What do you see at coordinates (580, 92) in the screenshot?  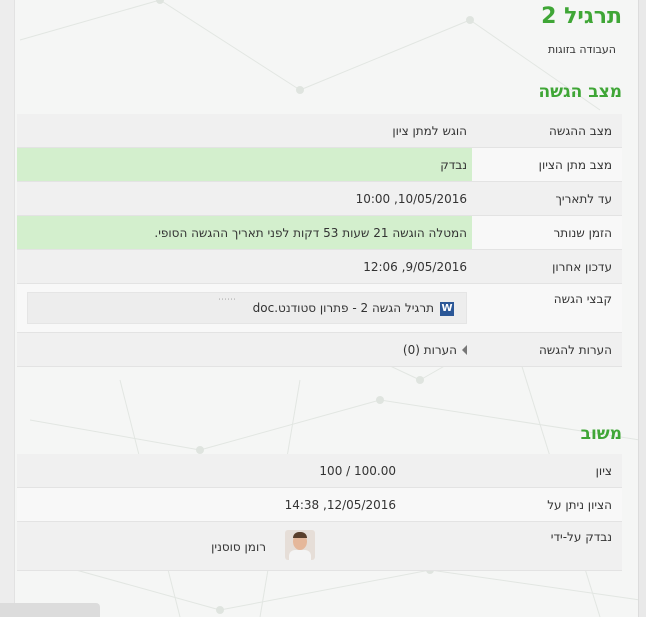 I see `submission-status-heading: מצב הגשה` at bounding box center [580, 92].